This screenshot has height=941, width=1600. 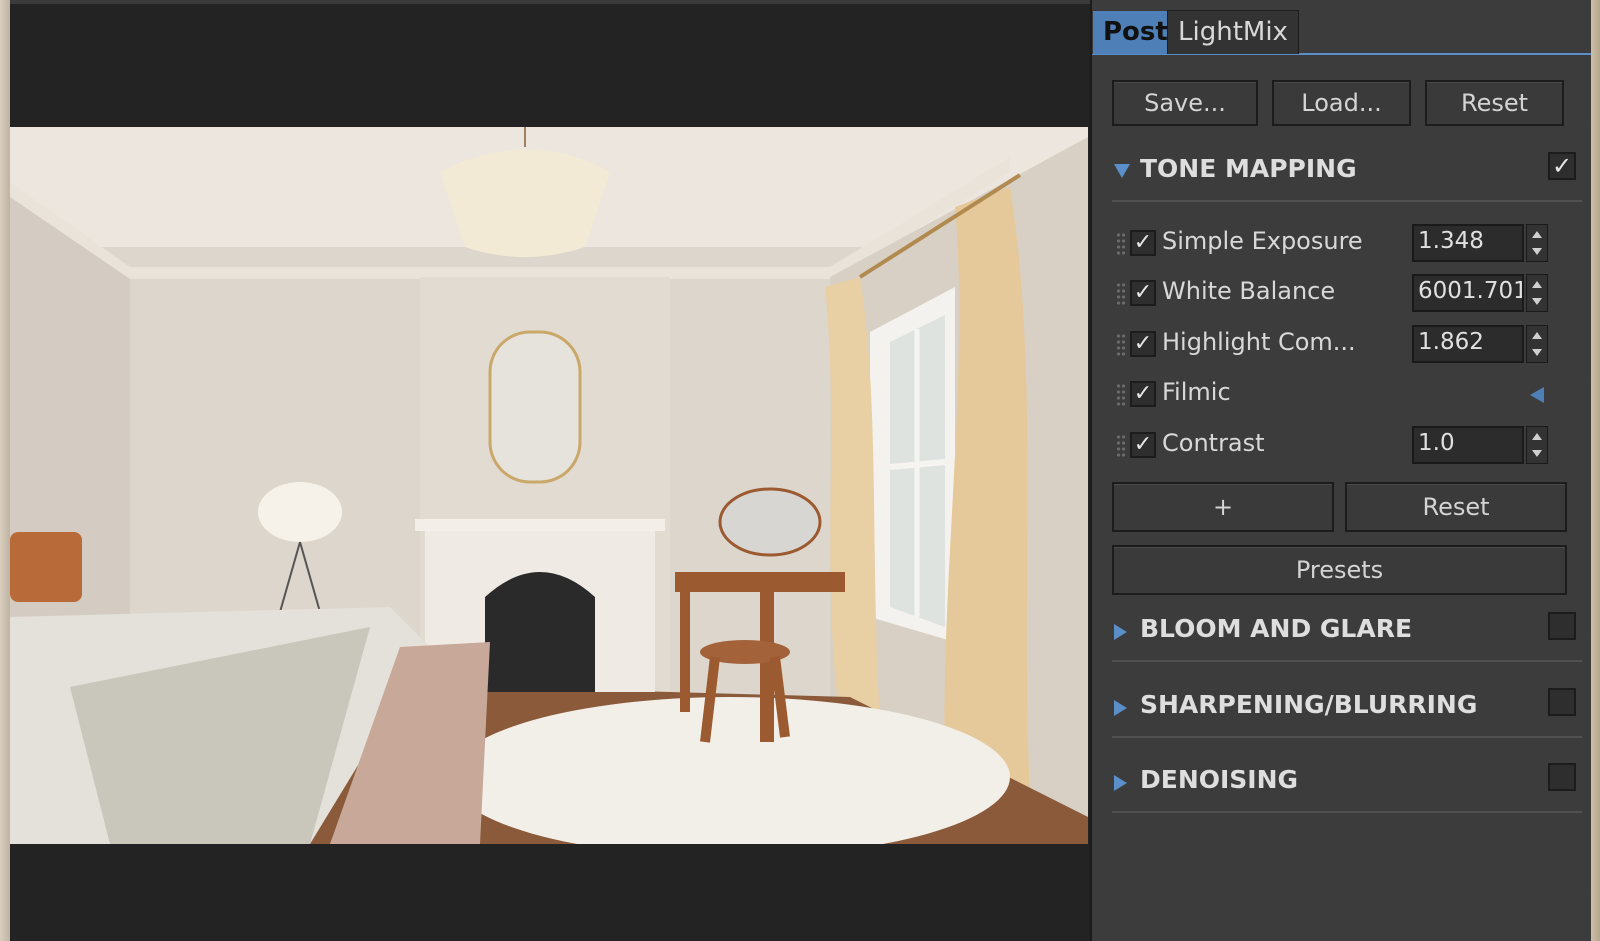 What do you see at coordinates (1143, 394) in the screenshot?
I see `filmic-checkbox: ✓` at bounding box center [1143, 394].